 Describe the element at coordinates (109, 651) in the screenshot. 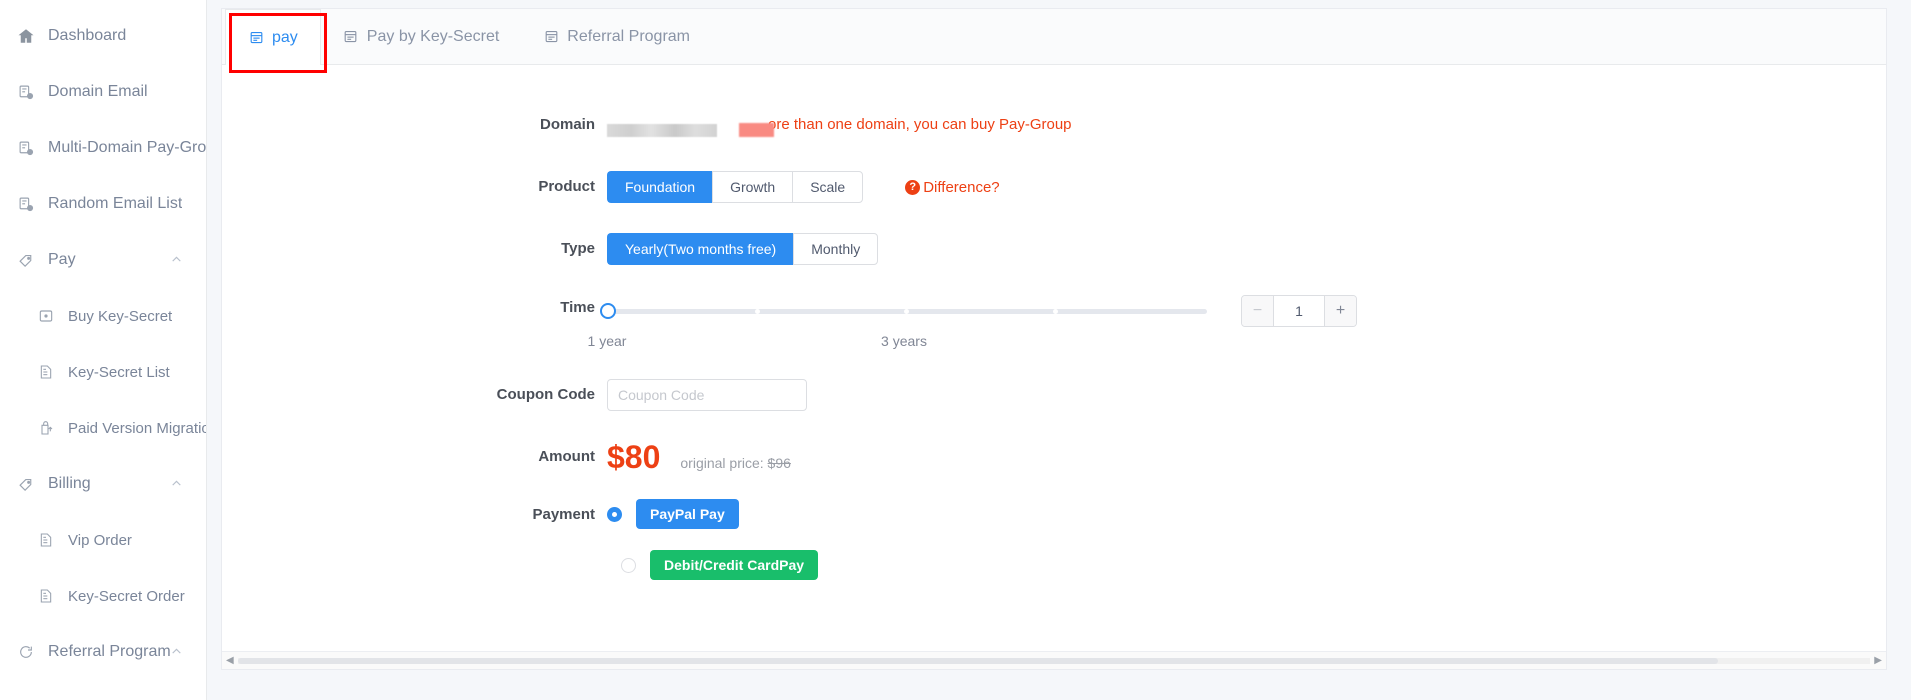

I see `sidebar-item-label: Referral Program` at that location.